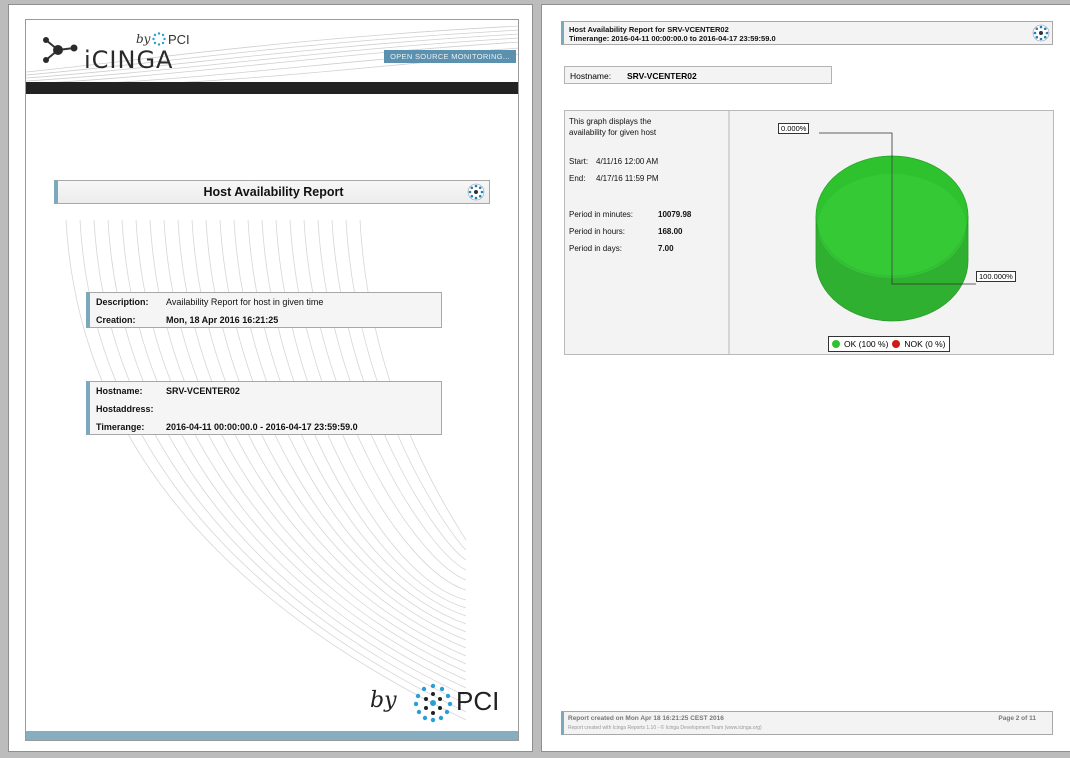 Image resolution: width=1070 pixels, height=758 pixels. What do you see at coordinates (856, 145) in the screenshot?
I see `pie-leader-nok` at bounding box center [856, 145].